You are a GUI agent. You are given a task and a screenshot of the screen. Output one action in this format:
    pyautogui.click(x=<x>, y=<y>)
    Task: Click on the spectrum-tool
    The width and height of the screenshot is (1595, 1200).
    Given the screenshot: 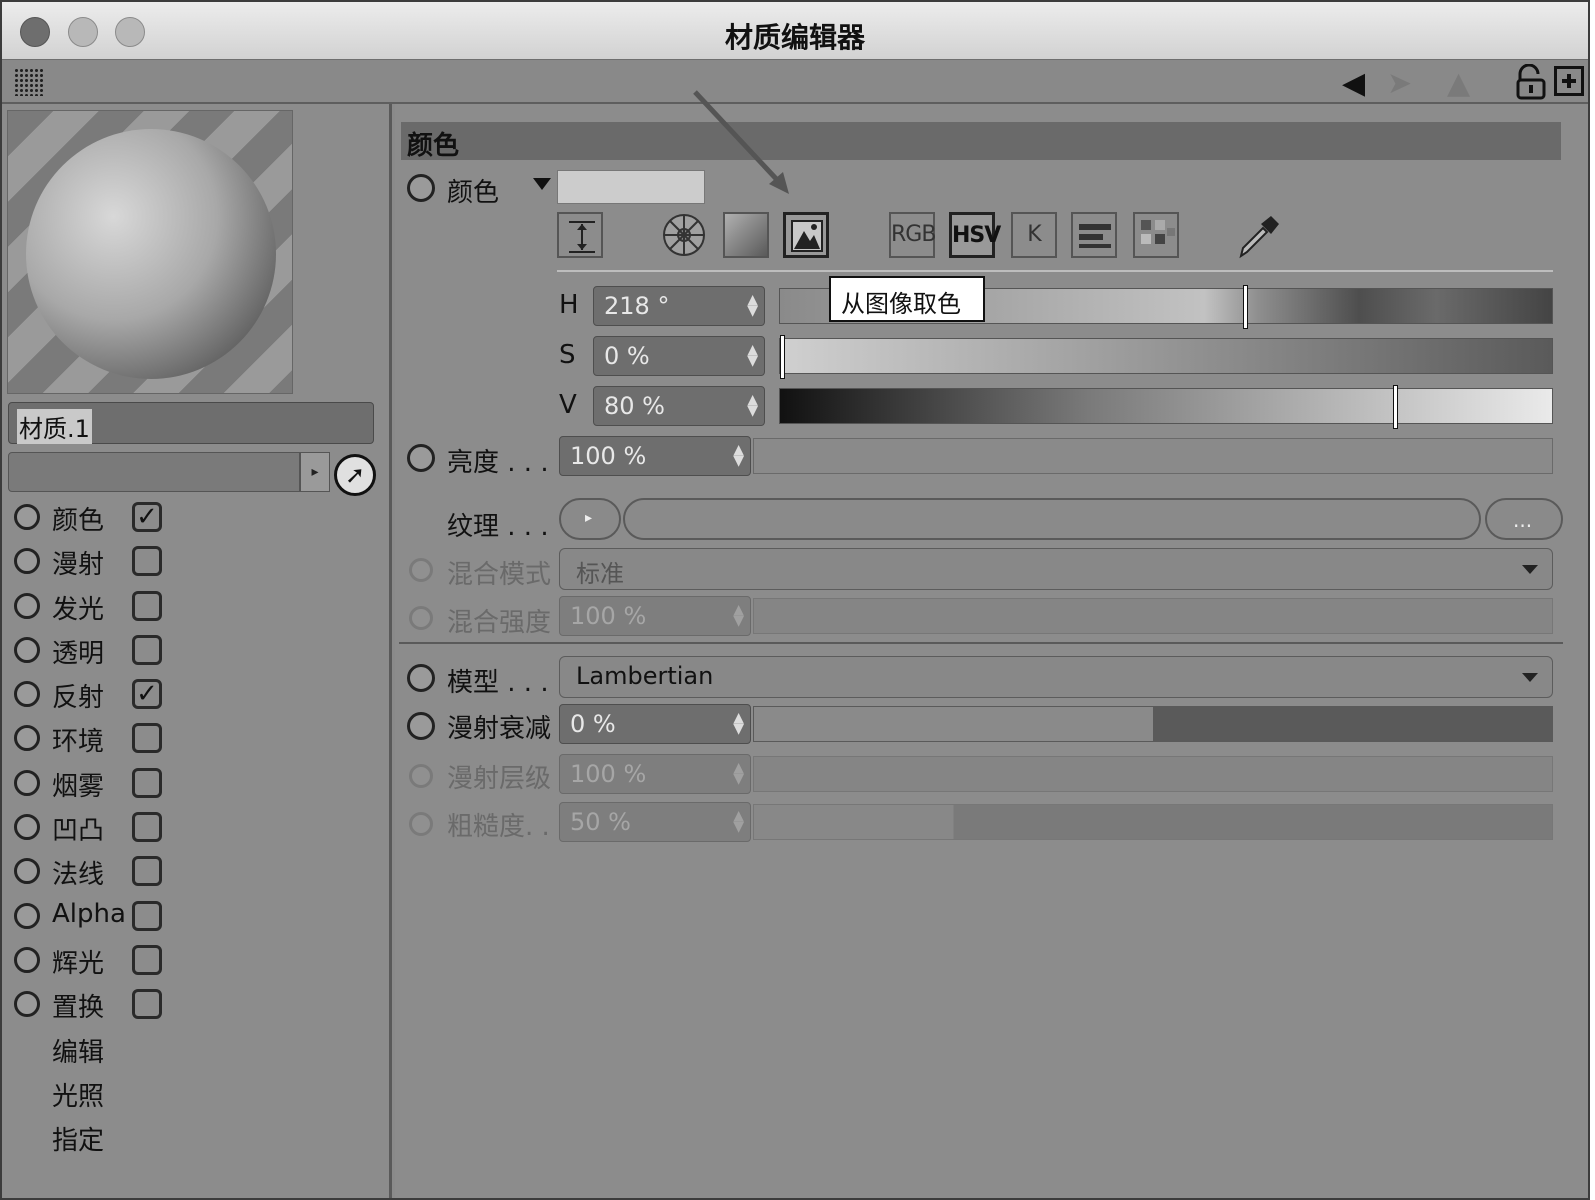 What is the action you would take?
    pyautogui.click(x=746, y=235)
    